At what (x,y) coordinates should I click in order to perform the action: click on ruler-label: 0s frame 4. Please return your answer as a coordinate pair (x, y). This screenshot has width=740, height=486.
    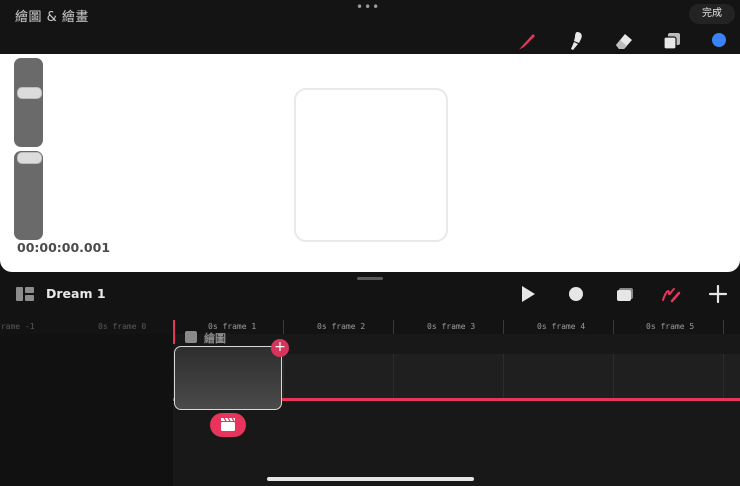
    Looking at the image, I should click on (561, 326).